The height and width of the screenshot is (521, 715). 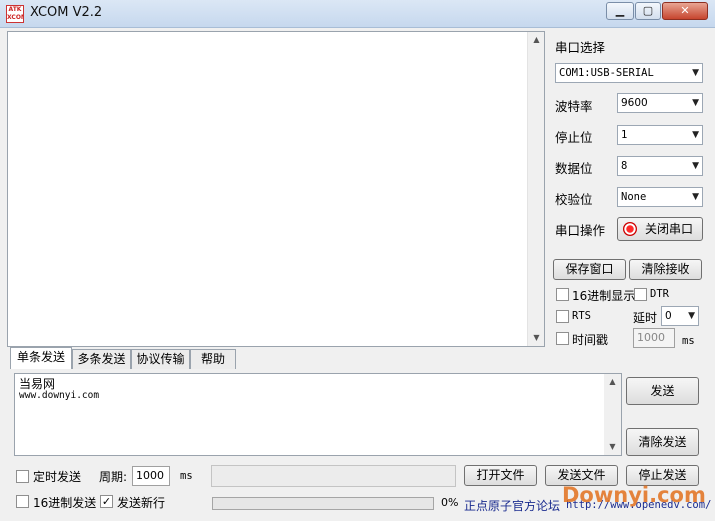 I want to click on port-select: COM1:USB-SERIAL ▼, so click(x=629, y=73).